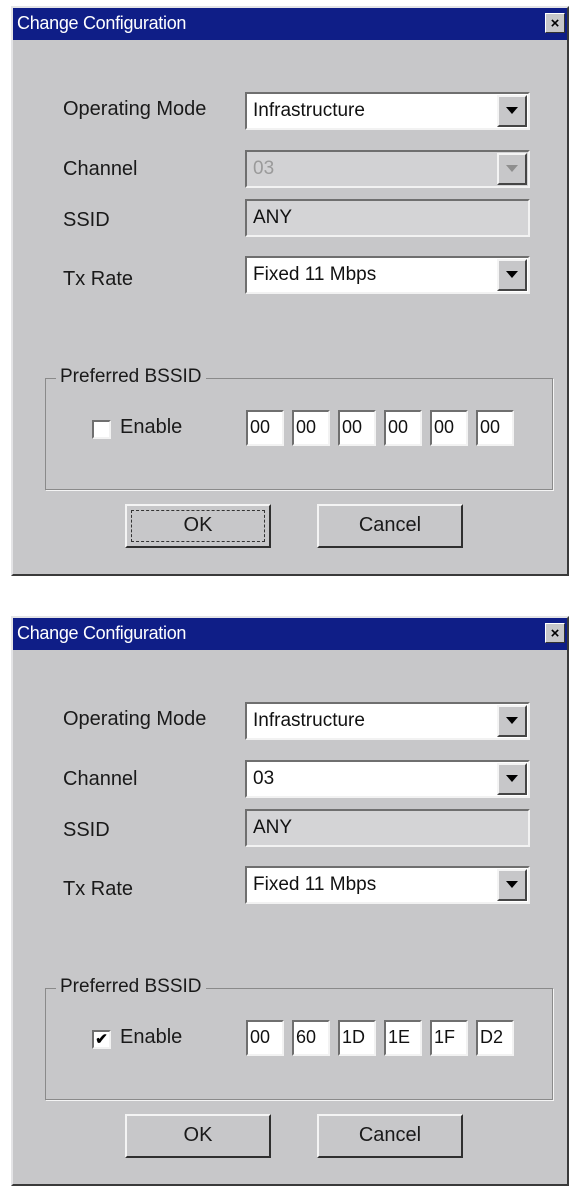 The height and width of the screenshot is (1189, 569). I want to click on enable-checkbox, so click(101, 429).